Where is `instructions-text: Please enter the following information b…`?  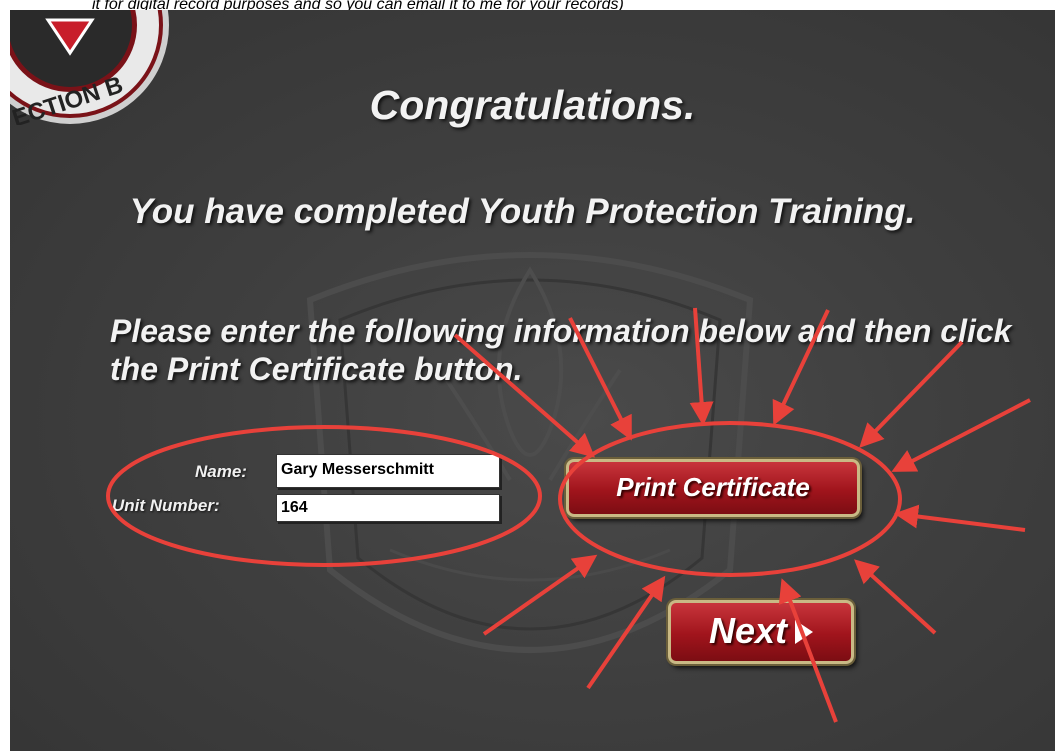
instructions-text: Please enter the following information b… is located at coordinates (561, 350).